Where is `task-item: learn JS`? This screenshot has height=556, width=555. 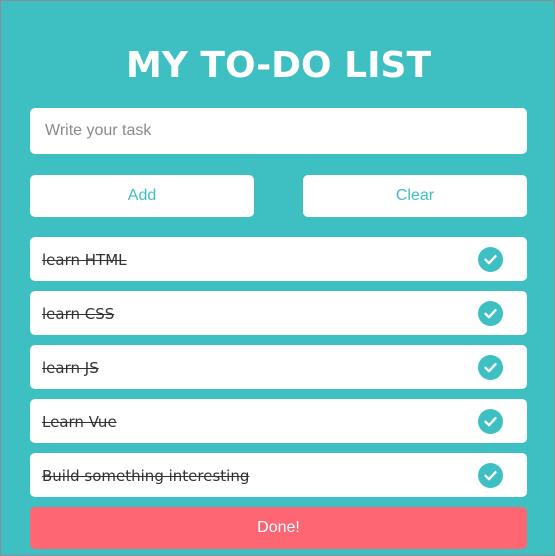
task-item: learn JS is located at coordinates (278, 367).